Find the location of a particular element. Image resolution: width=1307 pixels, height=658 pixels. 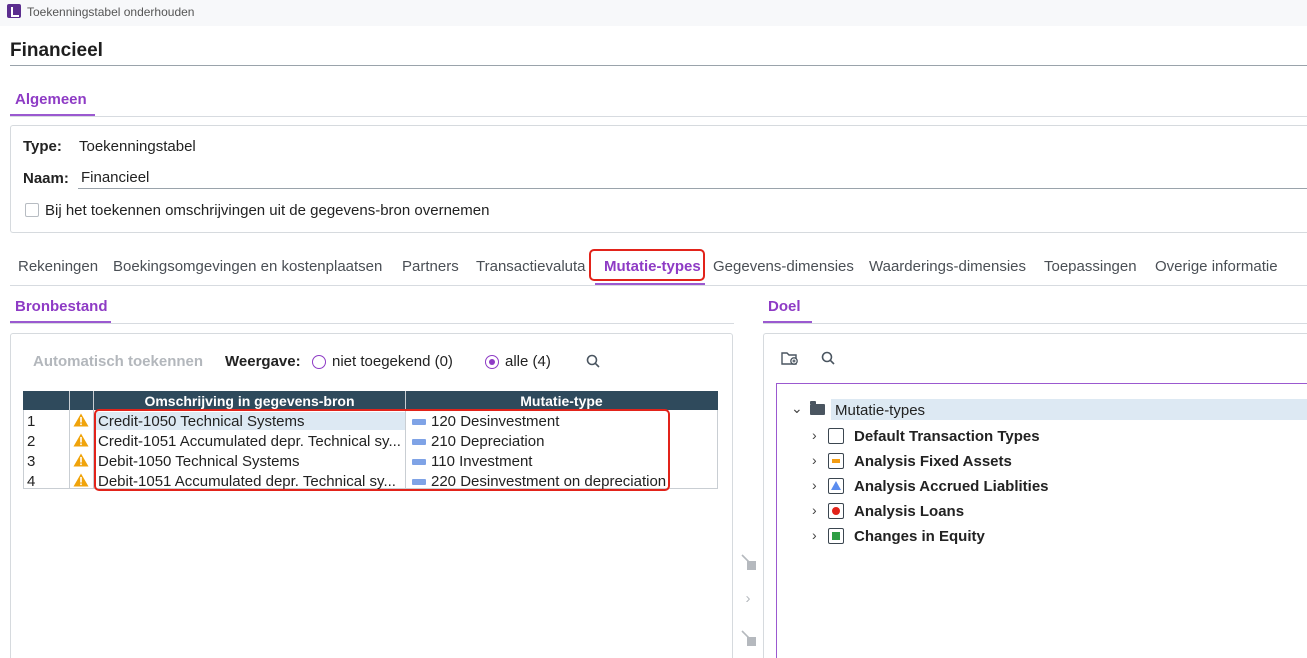

orange-bar-icon is located at coordinates (836, 461).